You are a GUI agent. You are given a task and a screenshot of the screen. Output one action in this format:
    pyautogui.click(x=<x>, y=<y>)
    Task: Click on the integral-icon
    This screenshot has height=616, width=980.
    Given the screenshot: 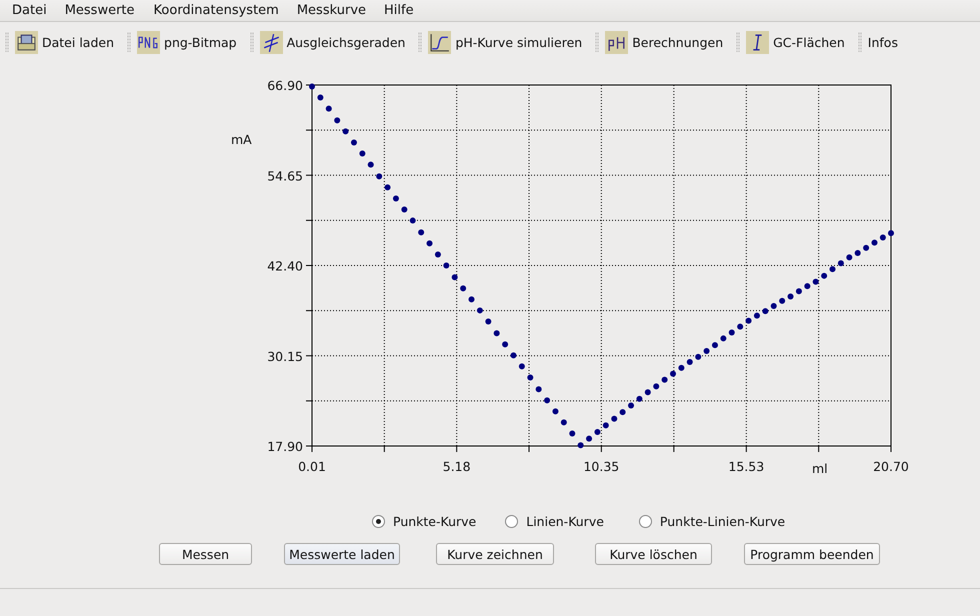 What is the action you would take?
    pyautogui.click(x=758, y=42)
    